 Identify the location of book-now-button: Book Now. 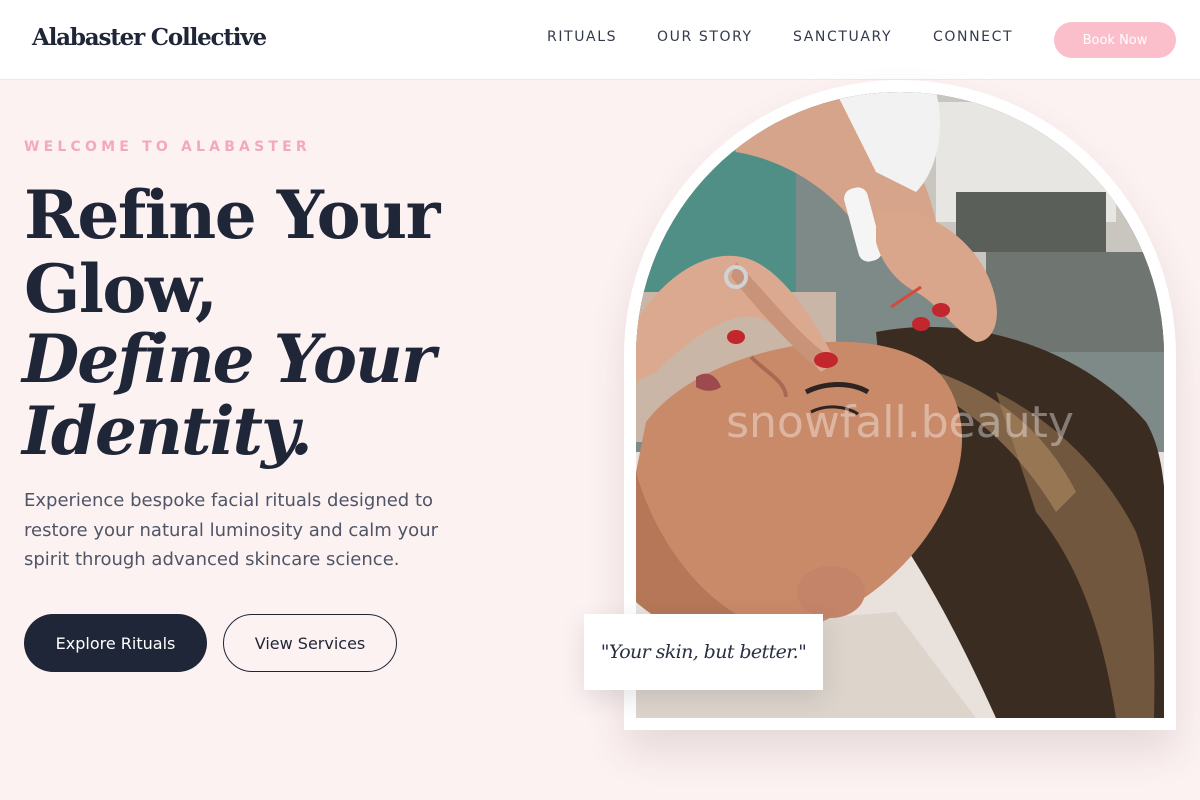
(1115, 40).